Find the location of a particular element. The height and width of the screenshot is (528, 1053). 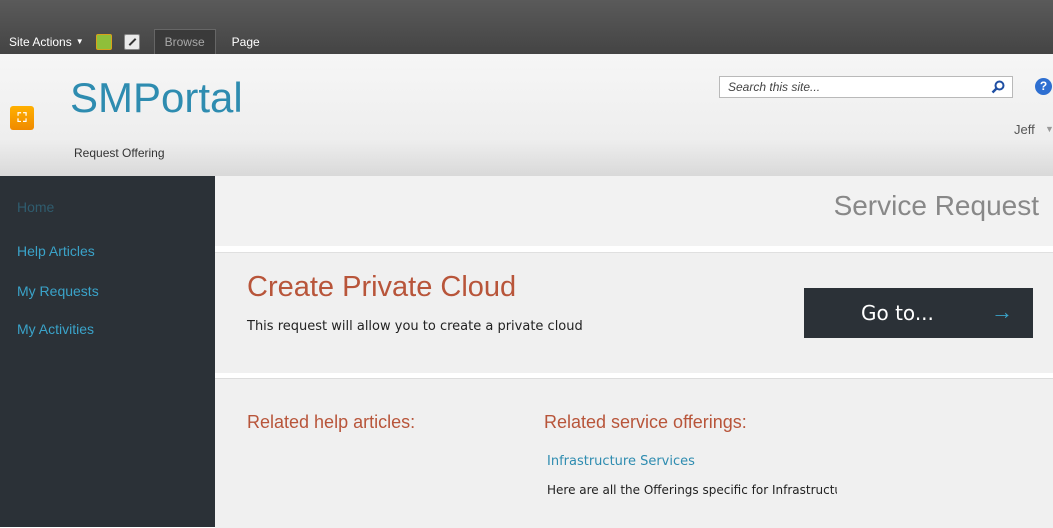

site-logo-icon: ⛶ is located at coordinates (22, 118).